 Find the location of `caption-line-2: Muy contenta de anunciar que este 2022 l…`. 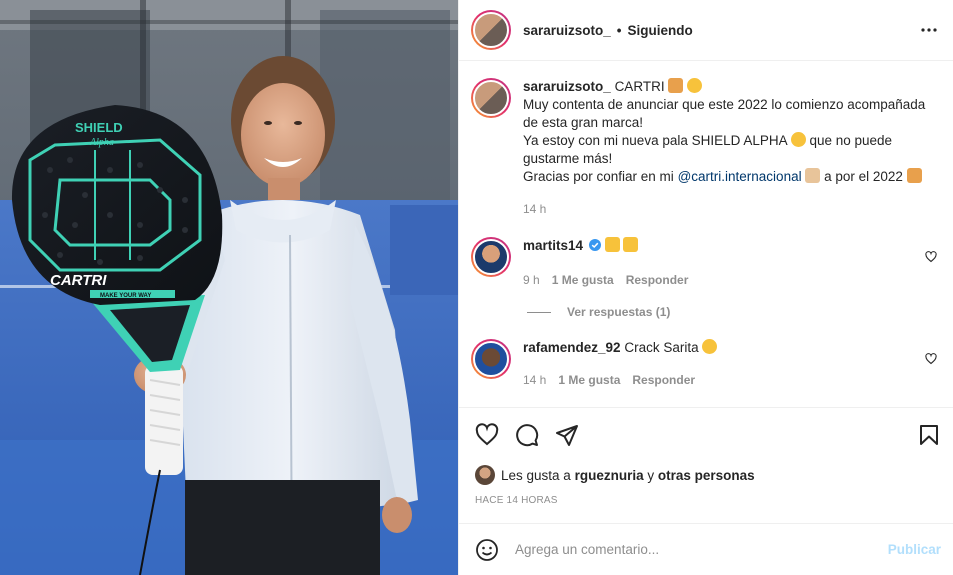

caption-line-2: Muy contenta de anunciar que este 2022 l… is located at coordinates (724, 113).